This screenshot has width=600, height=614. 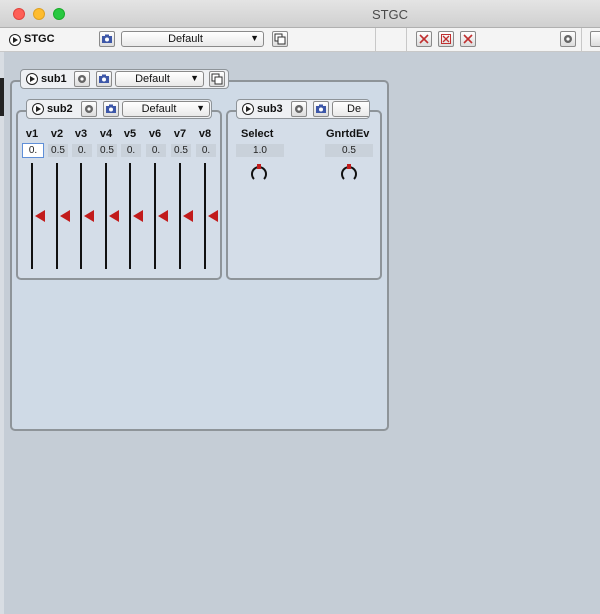 I want to click on grid-x-icon, so click(x=446, y=39).